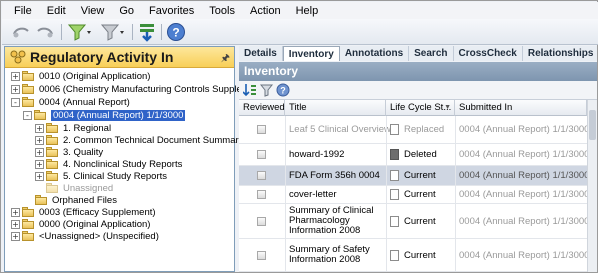 The height and width of the screenshot is (273, 598). What do you see at coordinates (307, 11) in the screenshot?
I see `menu-help: Help` at bounding box center [307, 11].